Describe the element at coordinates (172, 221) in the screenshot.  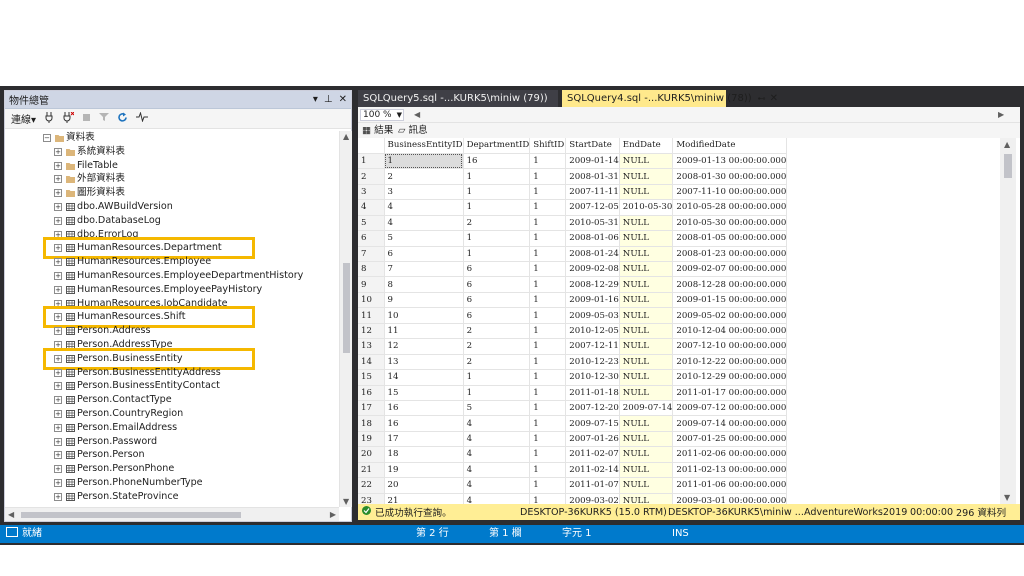
I see `tree-node: + dbo.DatabaseLog` at that location.